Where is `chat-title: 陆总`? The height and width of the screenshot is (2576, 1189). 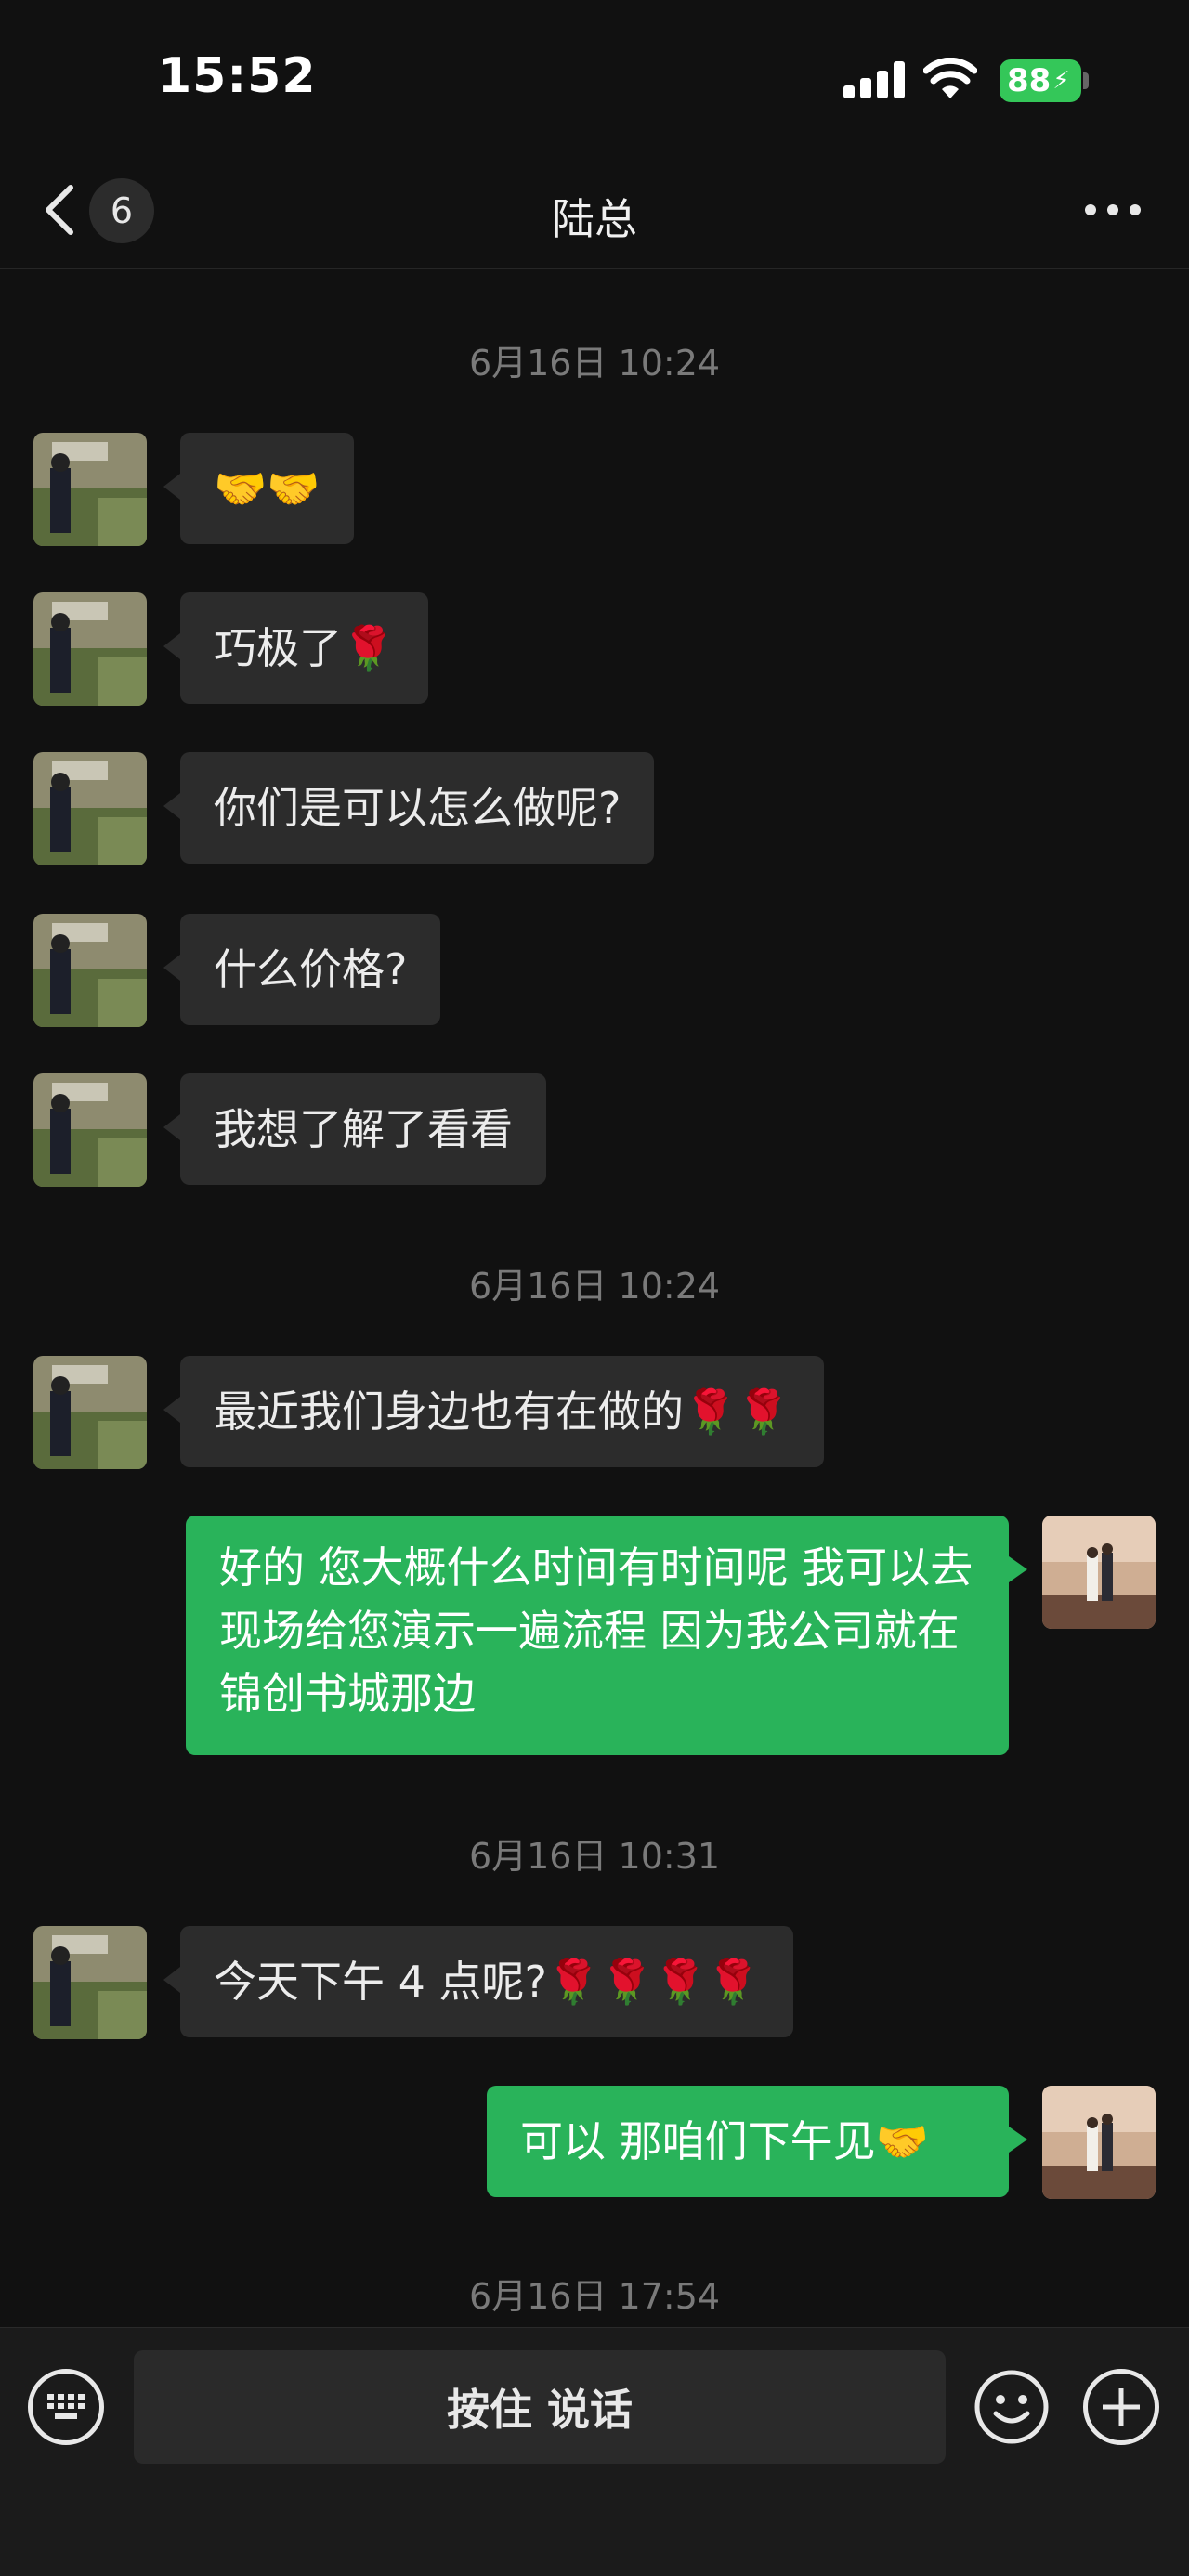
chat-title: 陆总 is located at coordinates (594, 219).